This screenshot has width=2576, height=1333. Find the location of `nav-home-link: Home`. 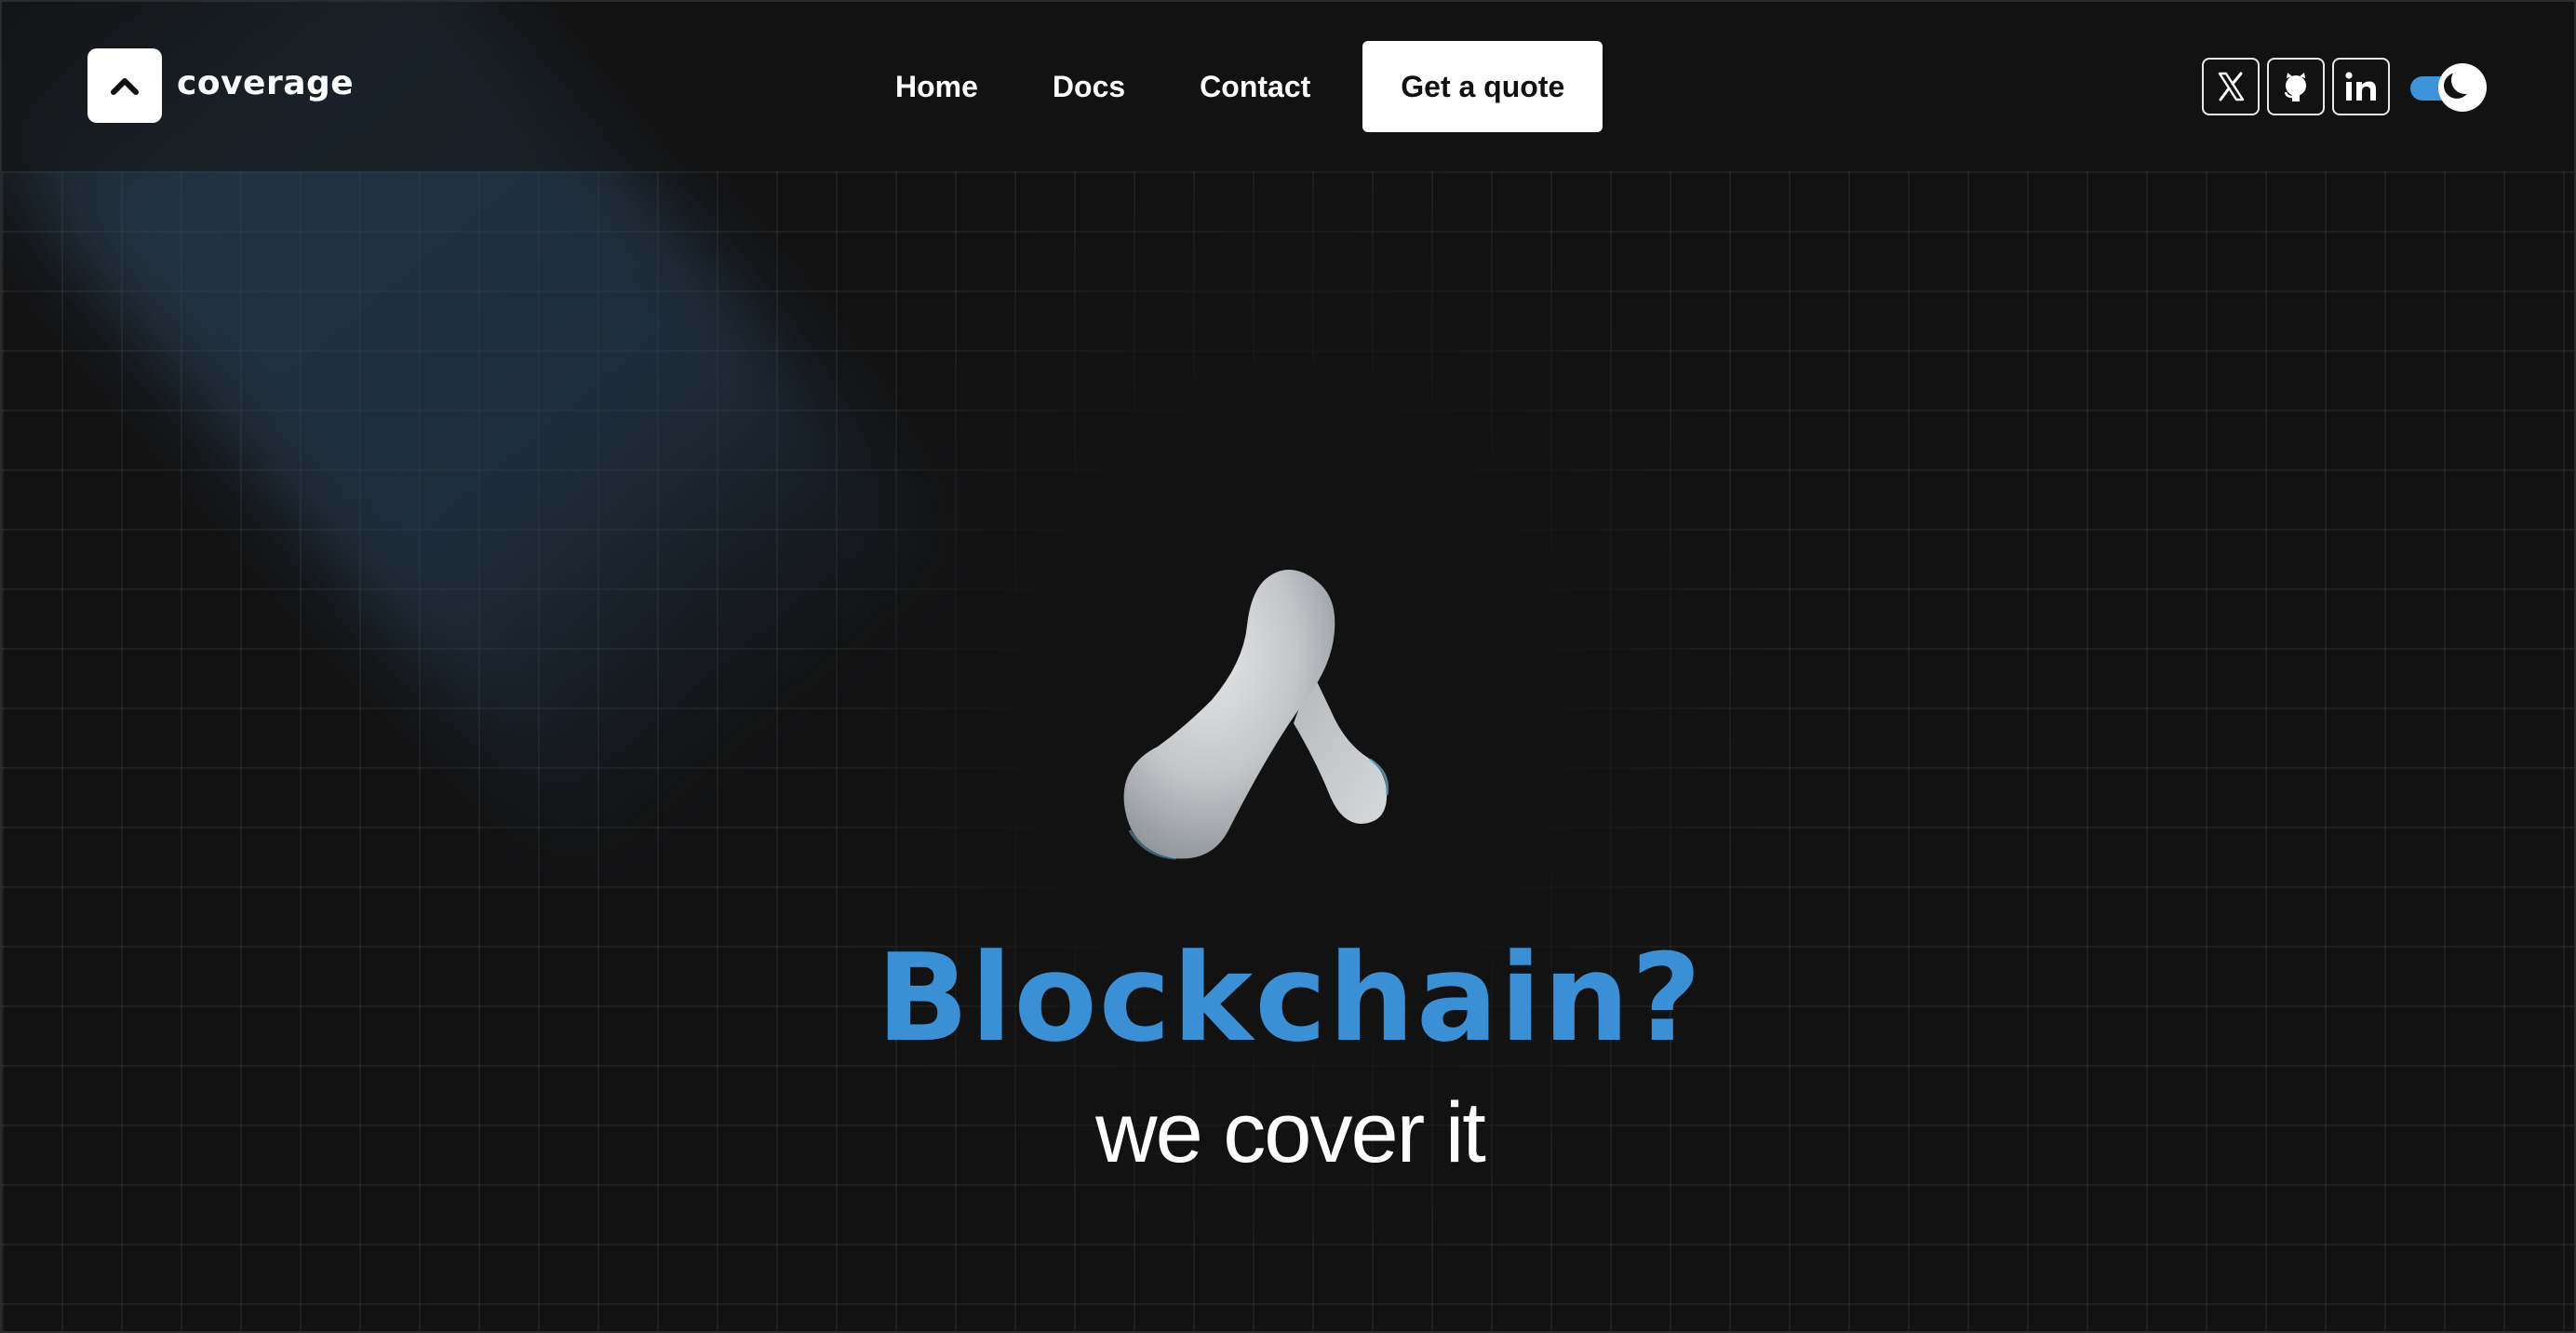

nav-home-link: Home is located at coordinates (936, 87).